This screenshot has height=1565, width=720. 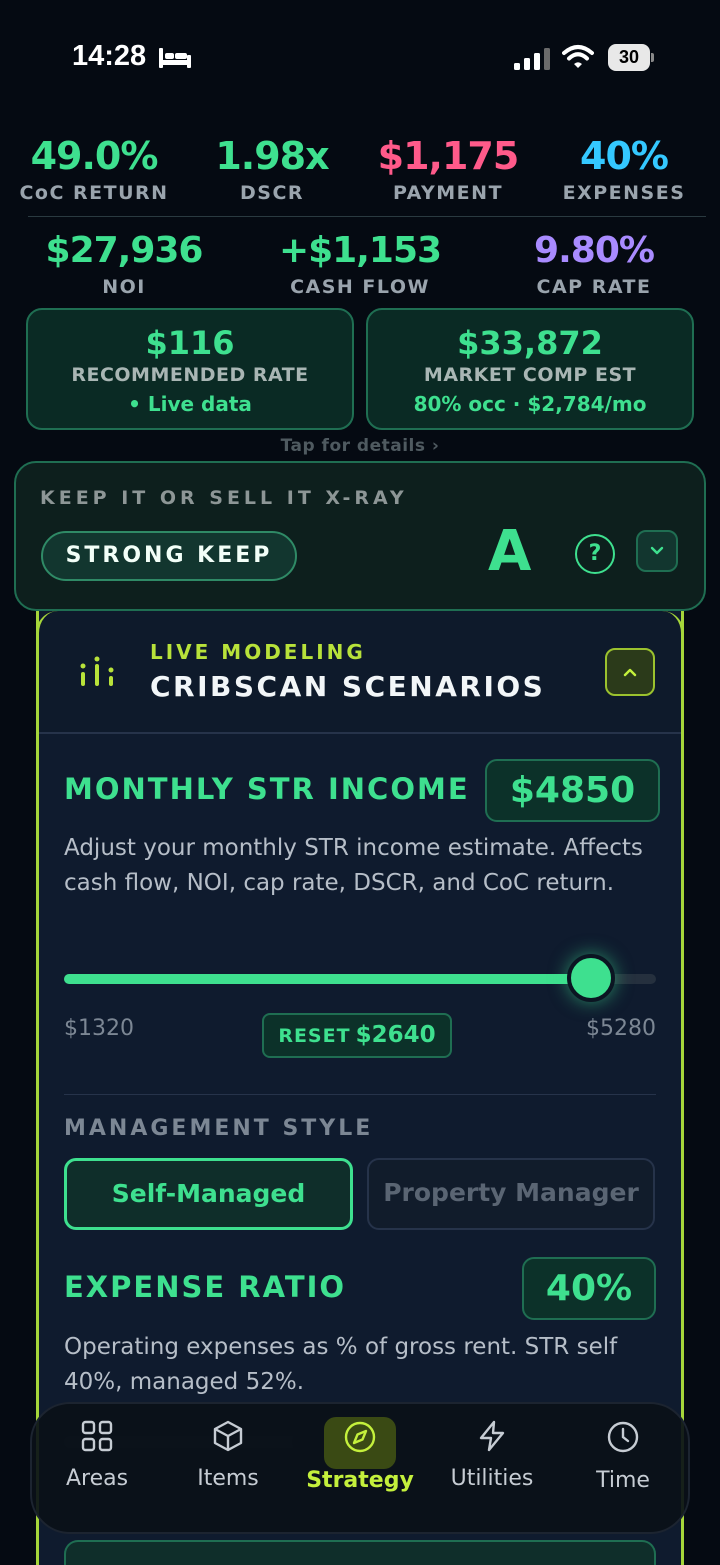 I want to click on metric-label: DSCR, so click(x=272, y=193).